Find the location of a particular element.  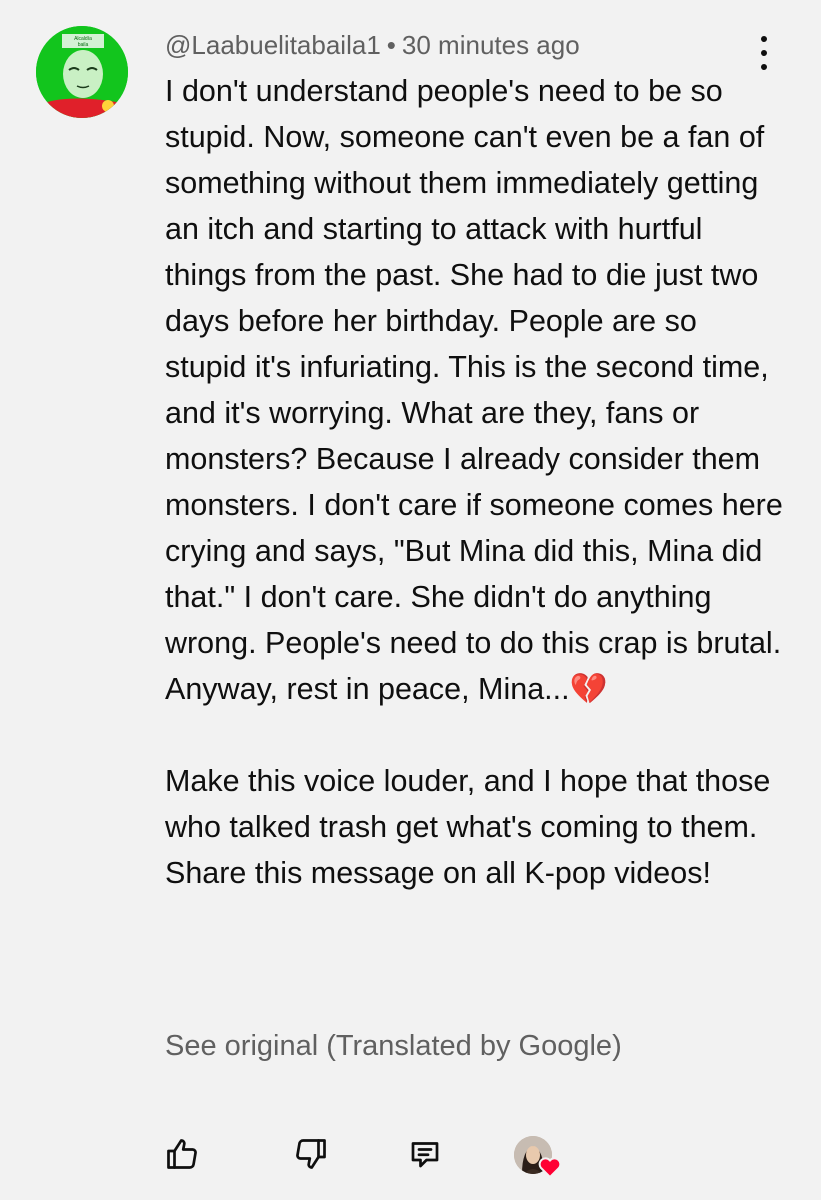

thumbs-down-icon is located at coordinates (311, 1154).